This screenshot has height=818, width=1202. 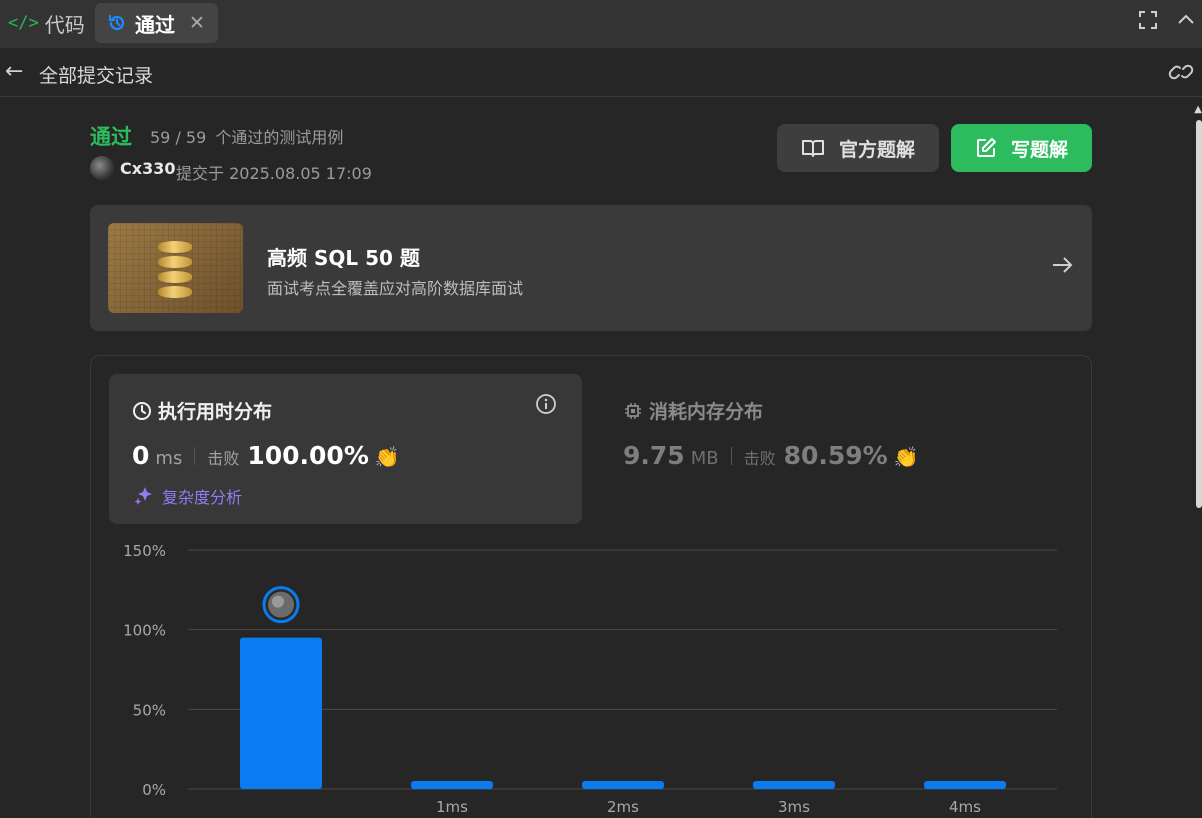 I want to click on chip-icon, so click(x=633, y=410).